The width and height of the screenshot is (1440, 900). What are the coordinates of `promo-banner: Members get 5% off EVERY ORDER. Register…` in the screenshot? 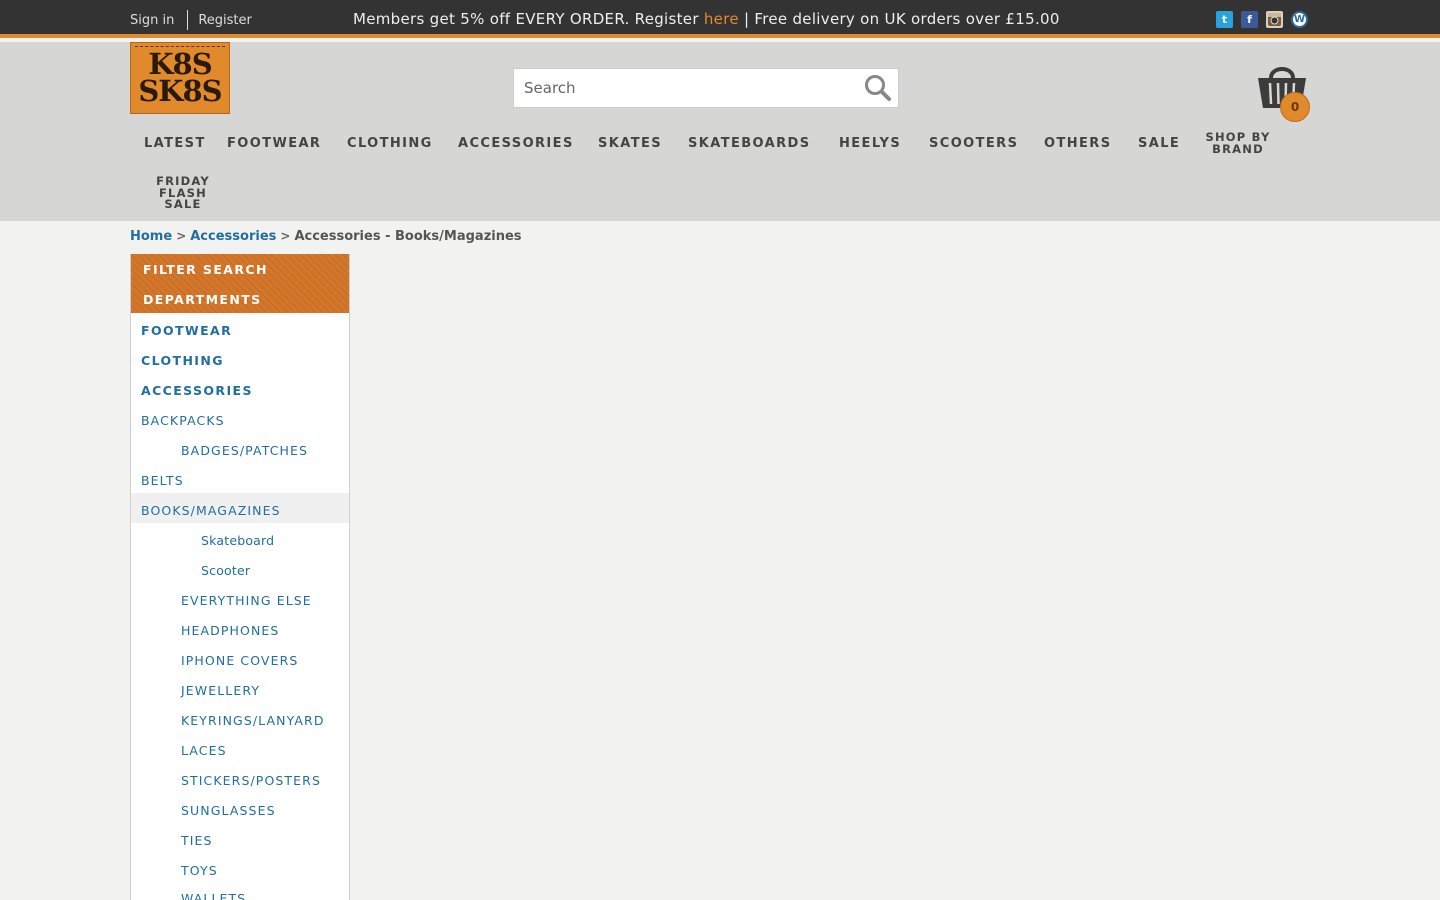 It's located at (706, 19).